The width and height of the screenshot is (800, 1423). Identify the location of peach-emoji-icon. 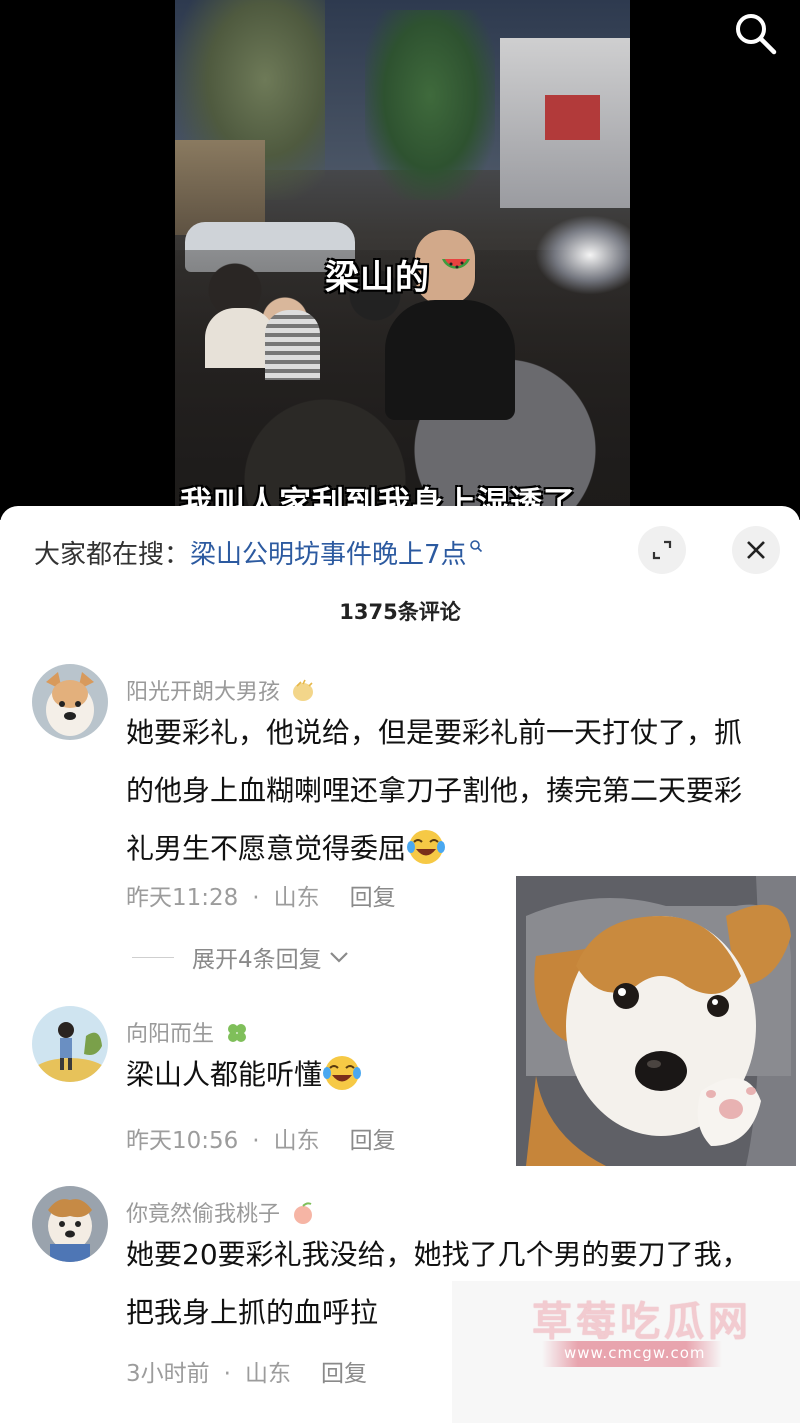
(303, 1213).